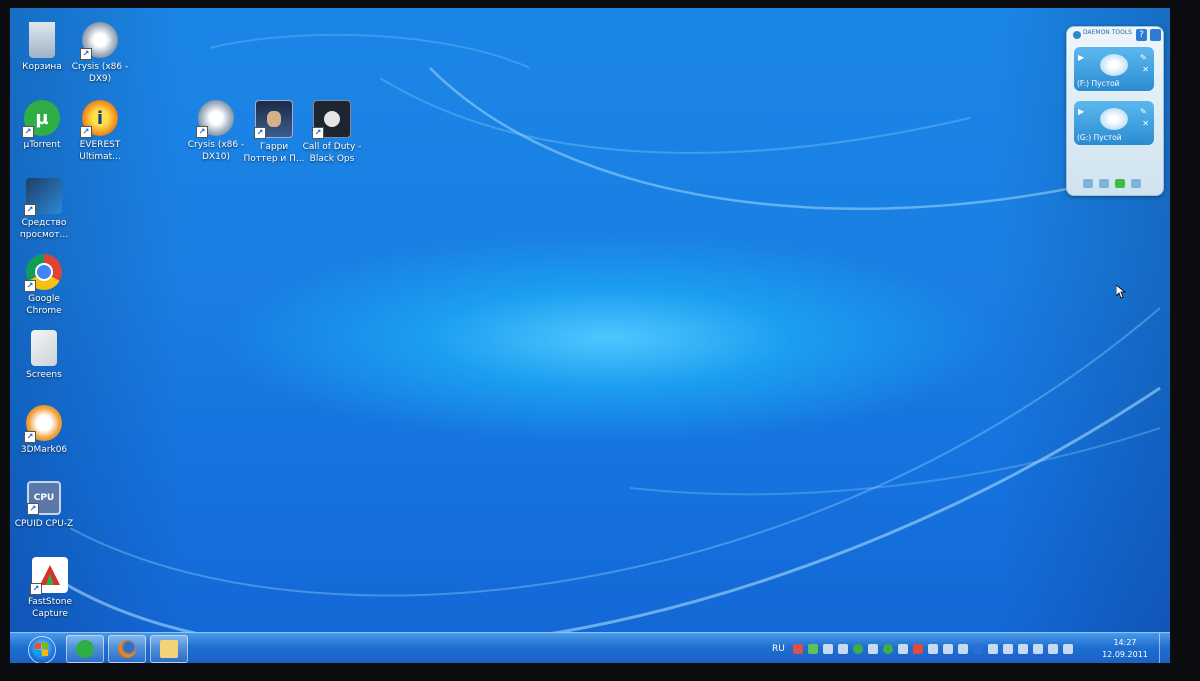 Image resolution: width=1200 pixels, height=681 pixels. I want to click on firefox-icon, so click(127, 649).